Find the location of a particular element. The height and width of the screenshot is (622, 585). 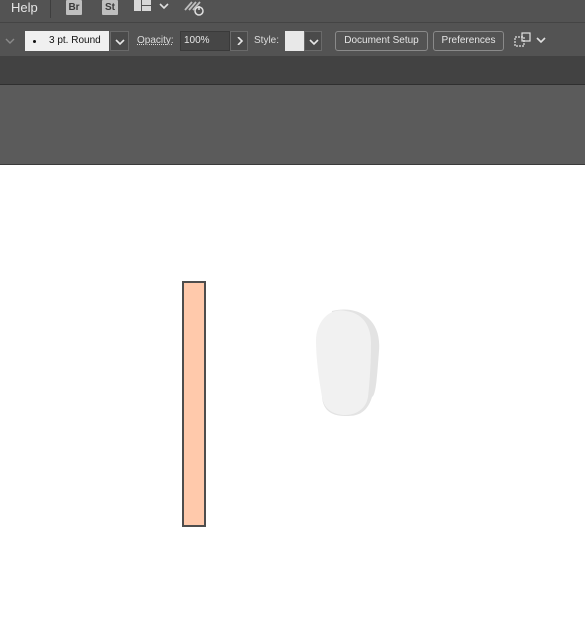

bridge-button: Br is located at coordinates (74, 7).